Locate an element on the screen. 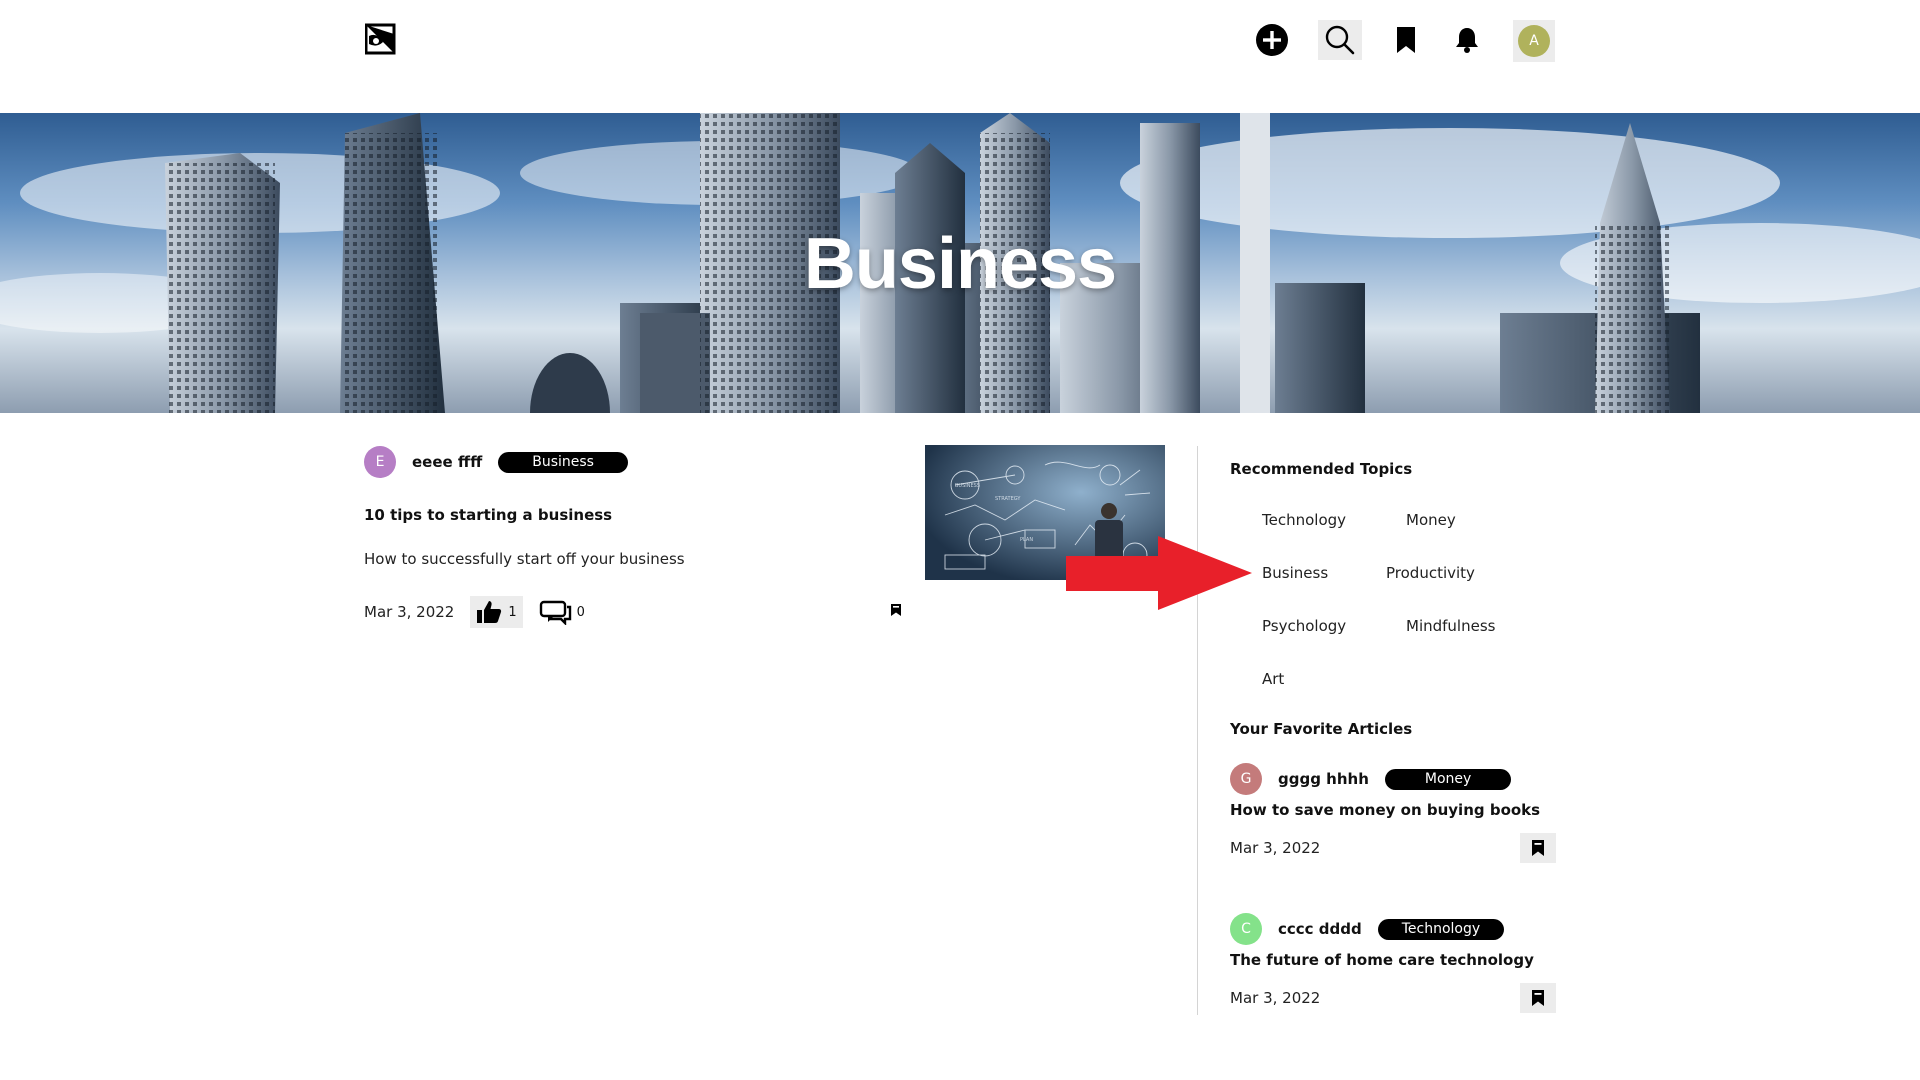 Image resolution: width=1920 pixels, height=1080 pixels. svg-text: STRATEGY is located at coordinates (1008, 499).